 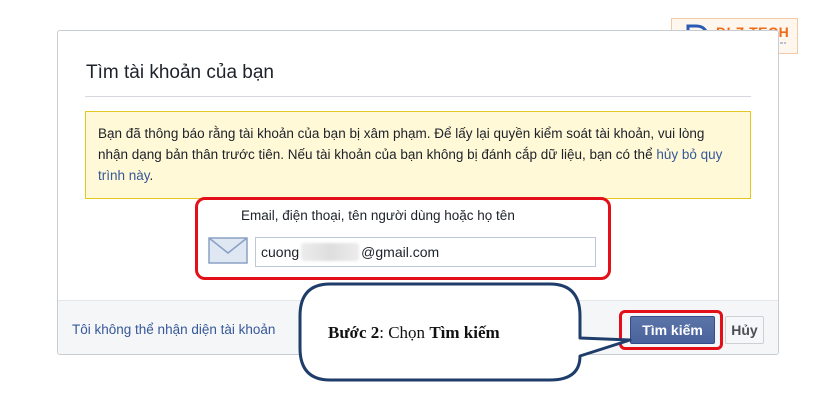 I want to click on callout-step: Bước 2, so click(x=354, y=332).